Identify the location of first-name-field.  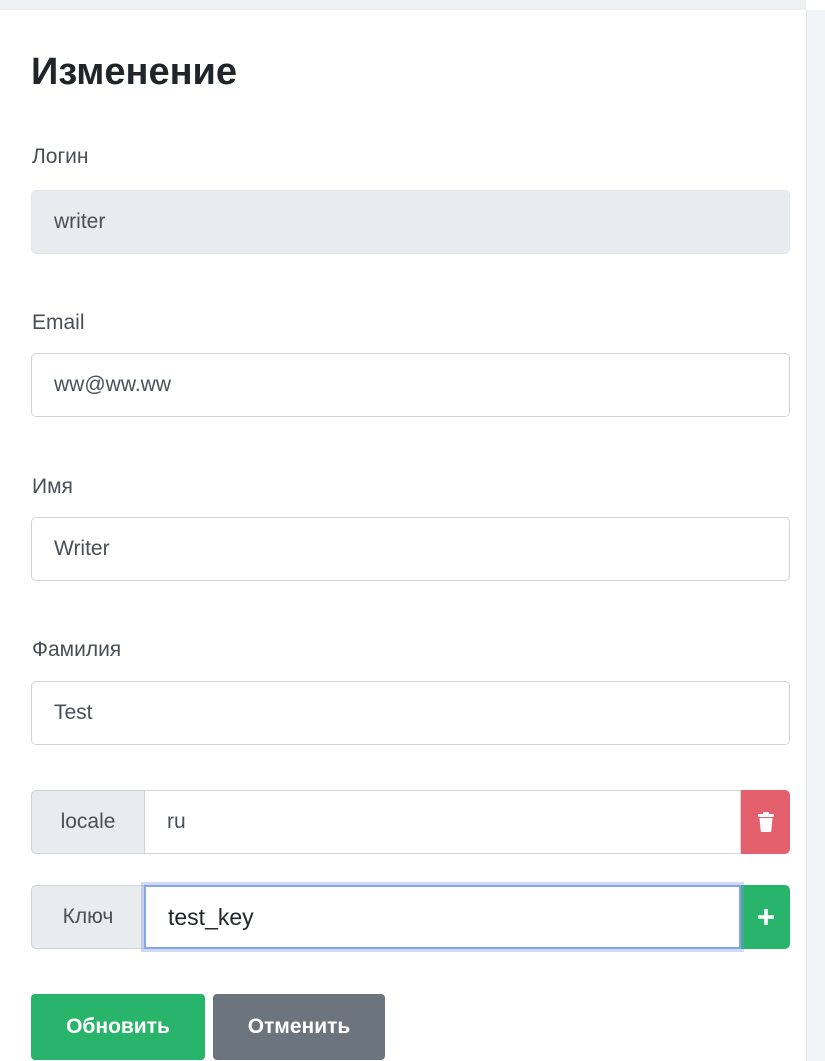
(410, 549).